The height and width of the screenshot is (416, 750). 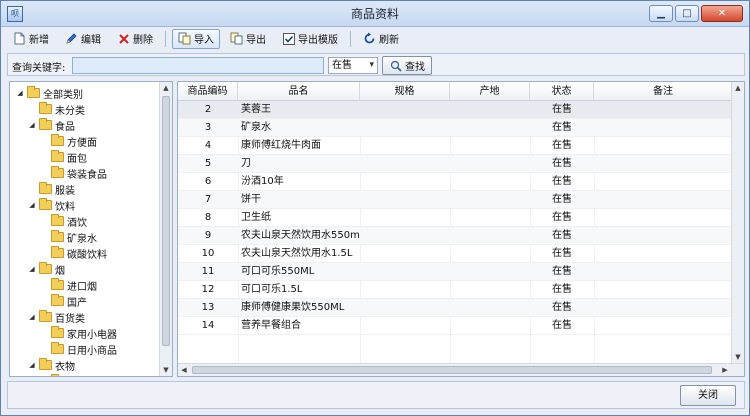 I want to click on new-button: 新增, so click(x=31, y=39).